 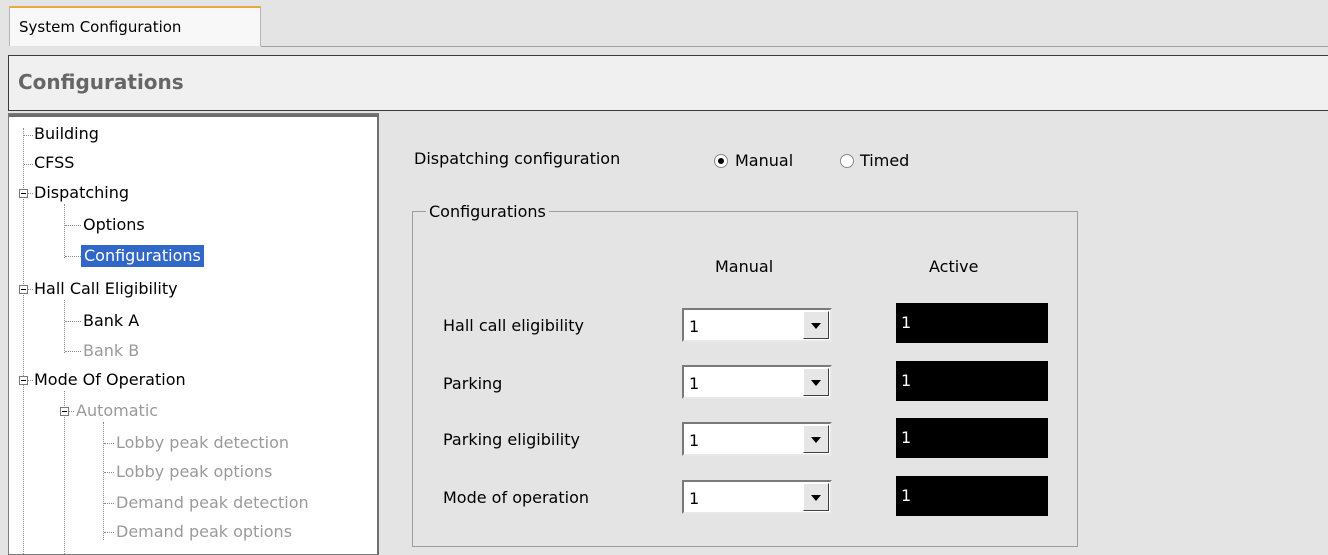 I want to click on tree-top-border, so click(x=193, y=115).